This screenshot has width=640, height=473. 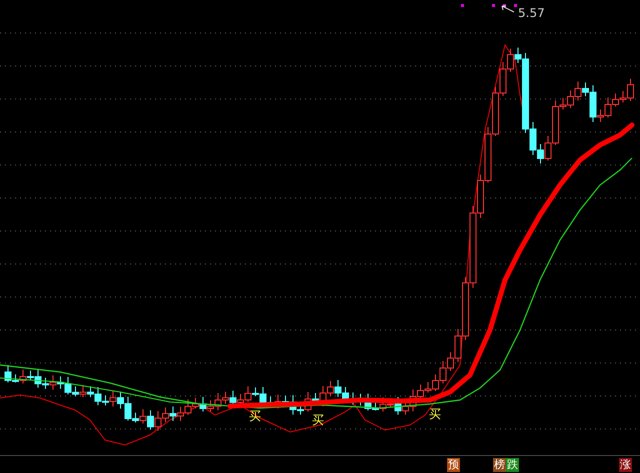 What do you see at coordinates (499, 465) in the screenshot?
I see `tag-label: 榜` at bounding box center [499, 465].